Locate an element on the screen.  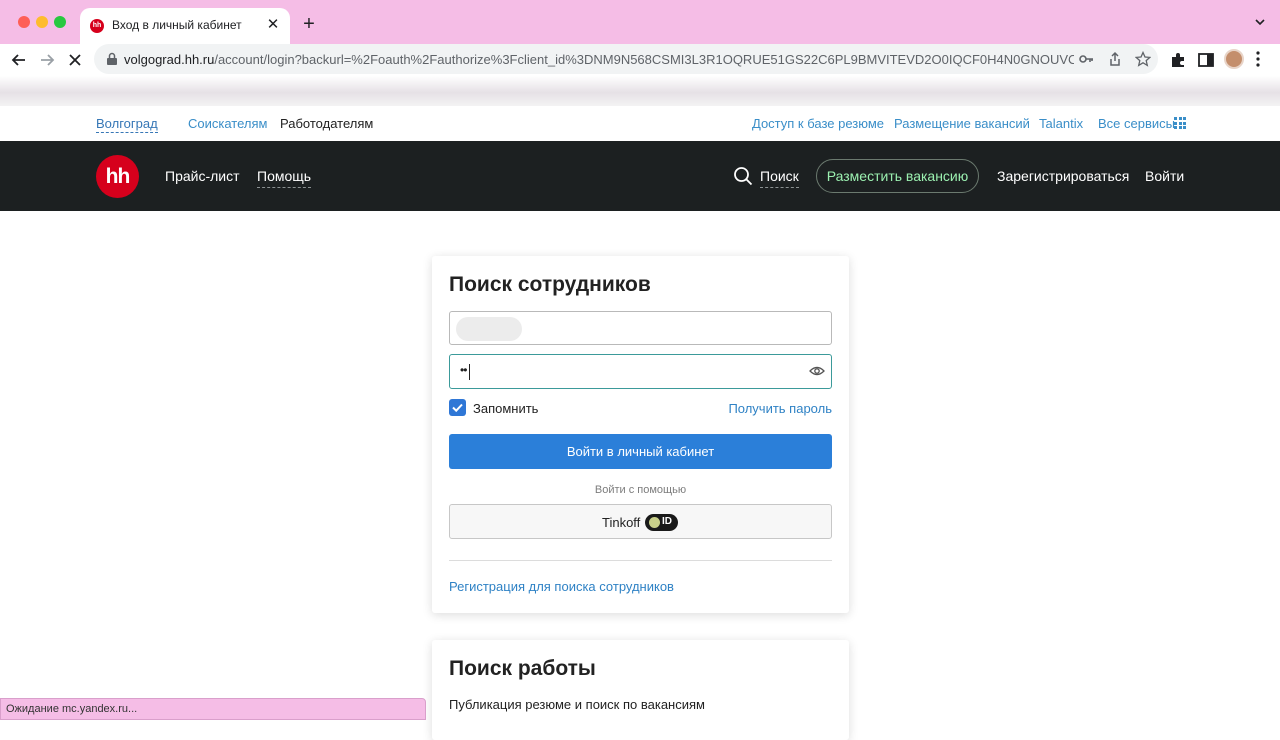
back-arrow-icon is located at coordinates (19, 60).